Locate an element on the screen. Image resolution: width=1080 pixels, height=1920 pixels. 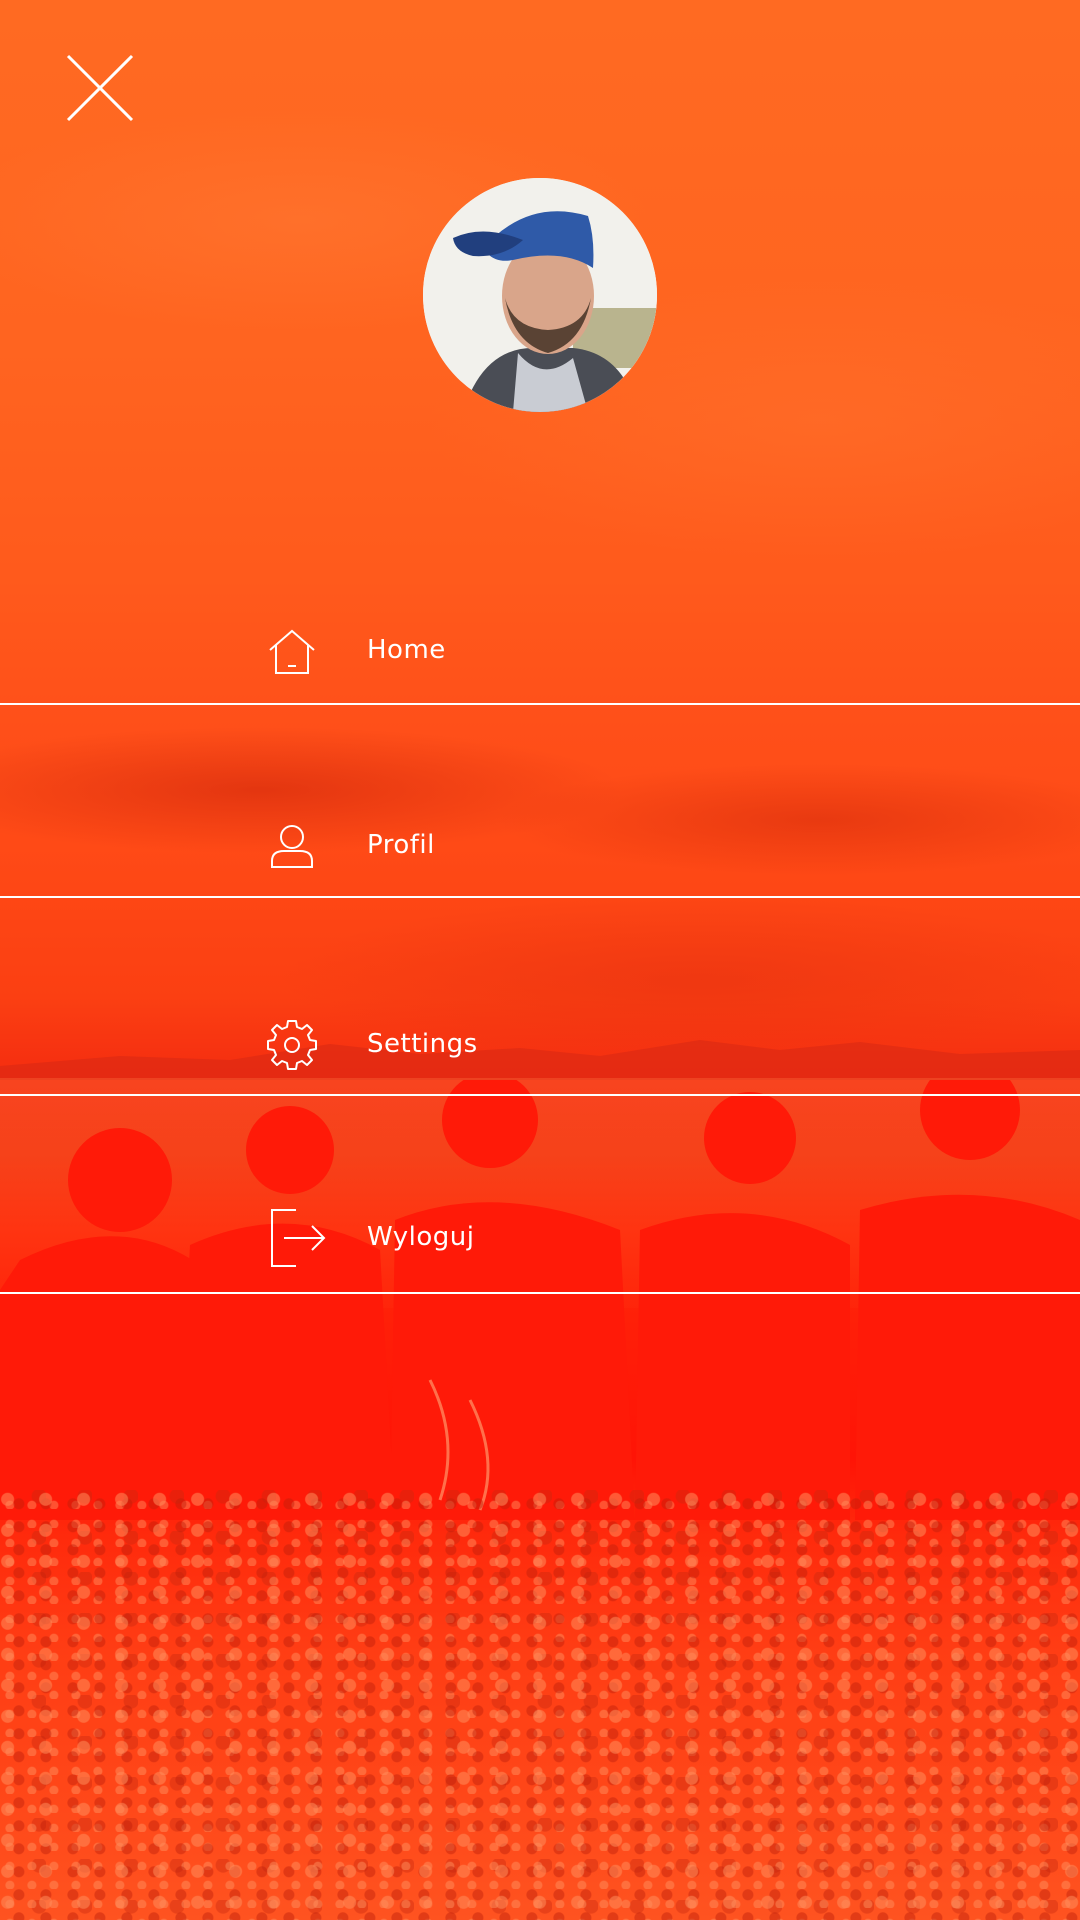
menu-item-settings: Settings is located at coordinates (540, 1056).